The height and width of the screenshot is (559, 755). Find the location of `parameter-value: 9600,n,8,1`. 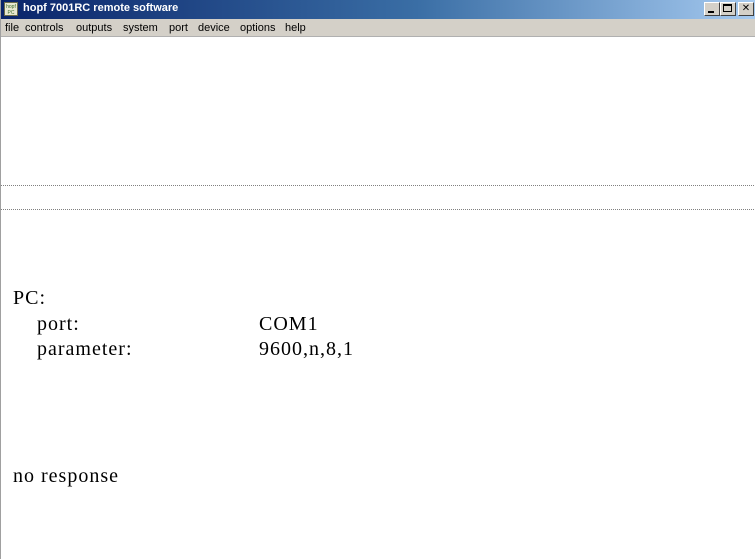

parameter-value: 9600,n,8,1 is located at coordinates (306, 349).